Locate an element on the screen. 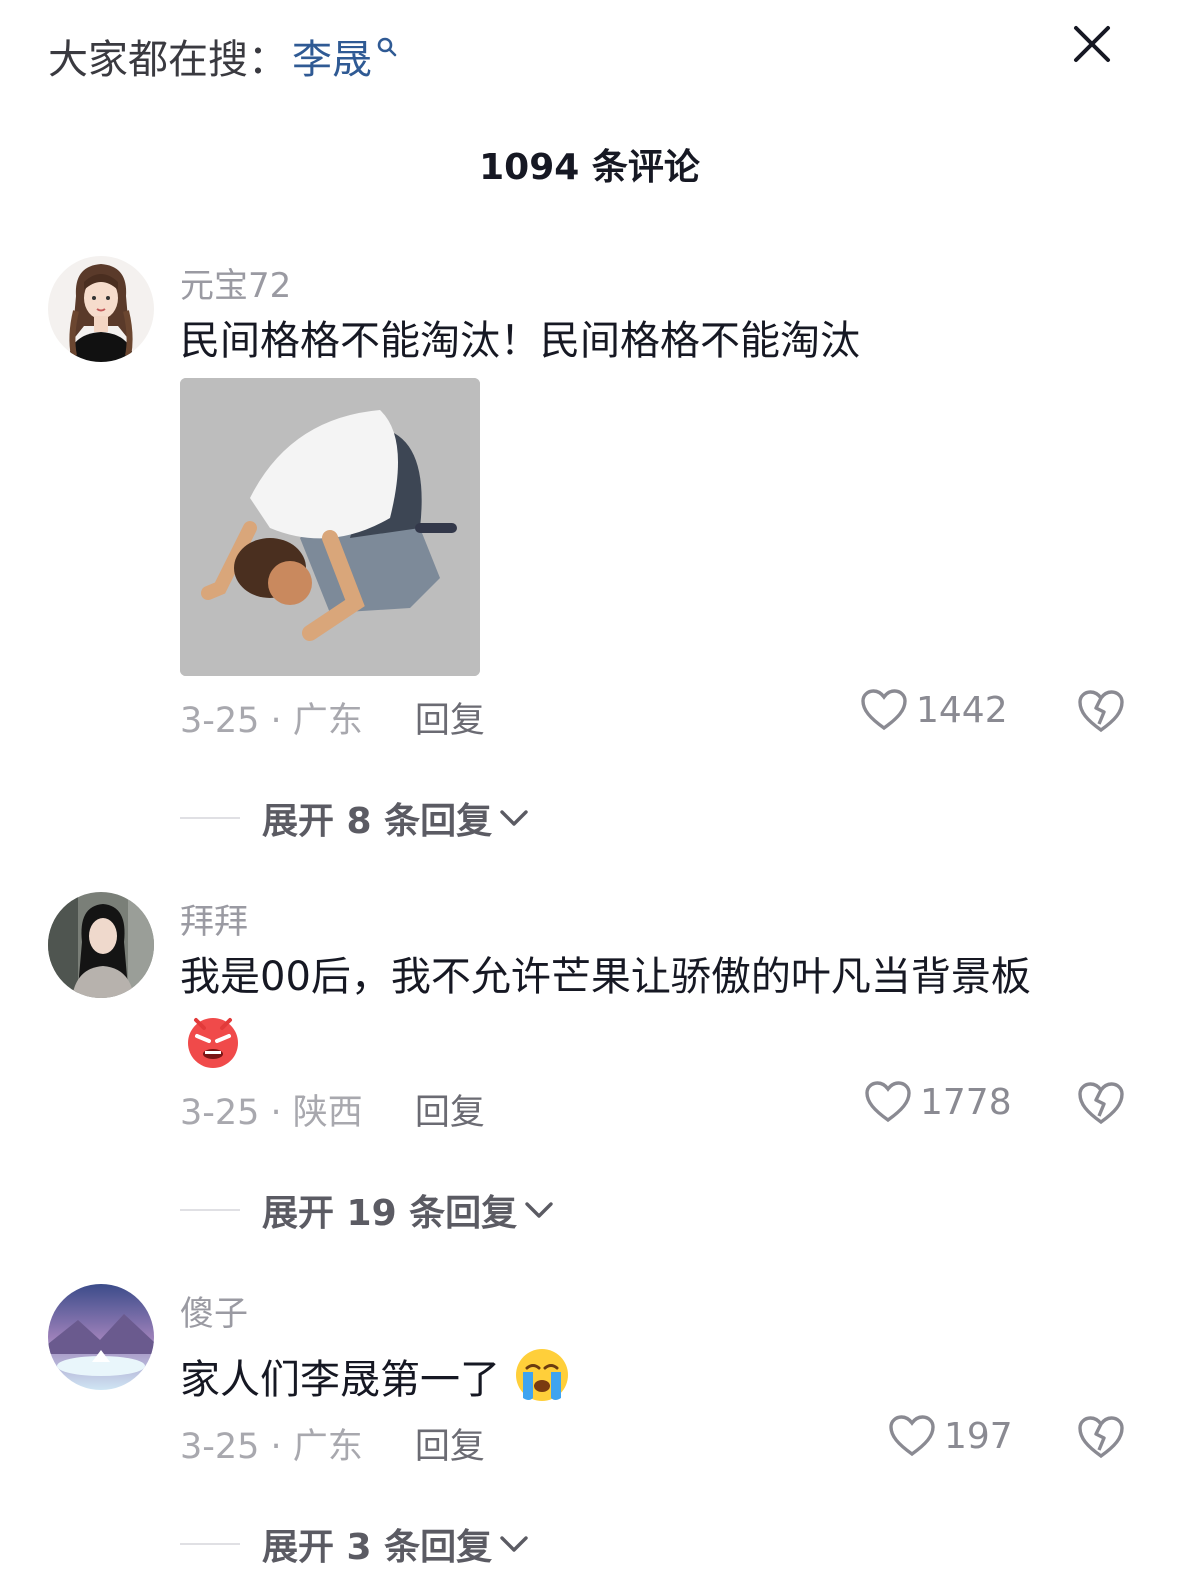 The width and height of the screenshot is (1179, 1572). expand-replies: 展开 8 条回复 is located at coordinates (355, 818).